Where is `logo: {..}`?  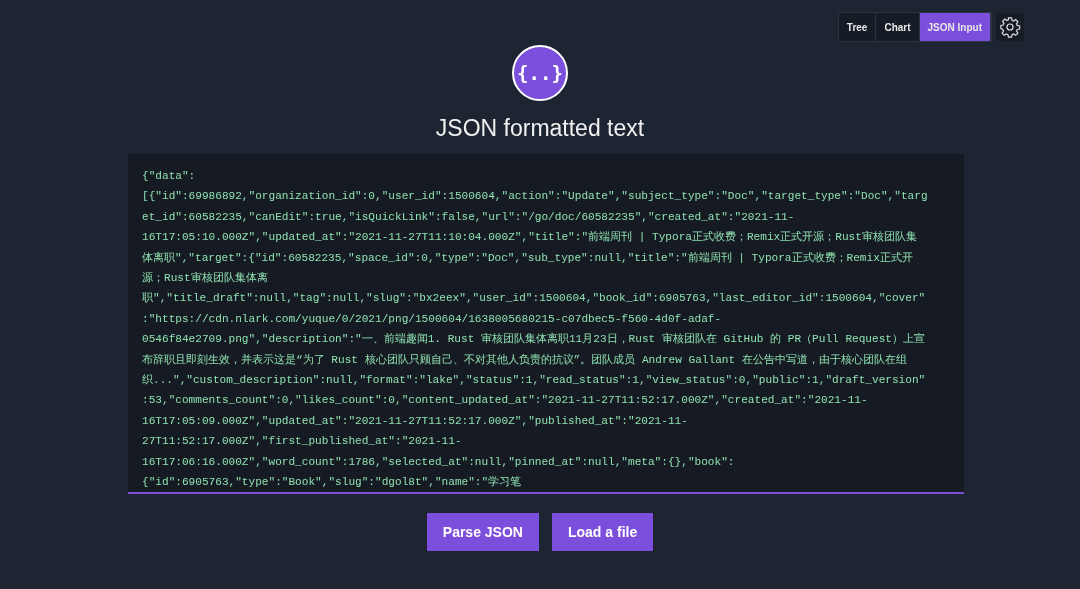
logo: {..} is located at coordinates (540, 73).